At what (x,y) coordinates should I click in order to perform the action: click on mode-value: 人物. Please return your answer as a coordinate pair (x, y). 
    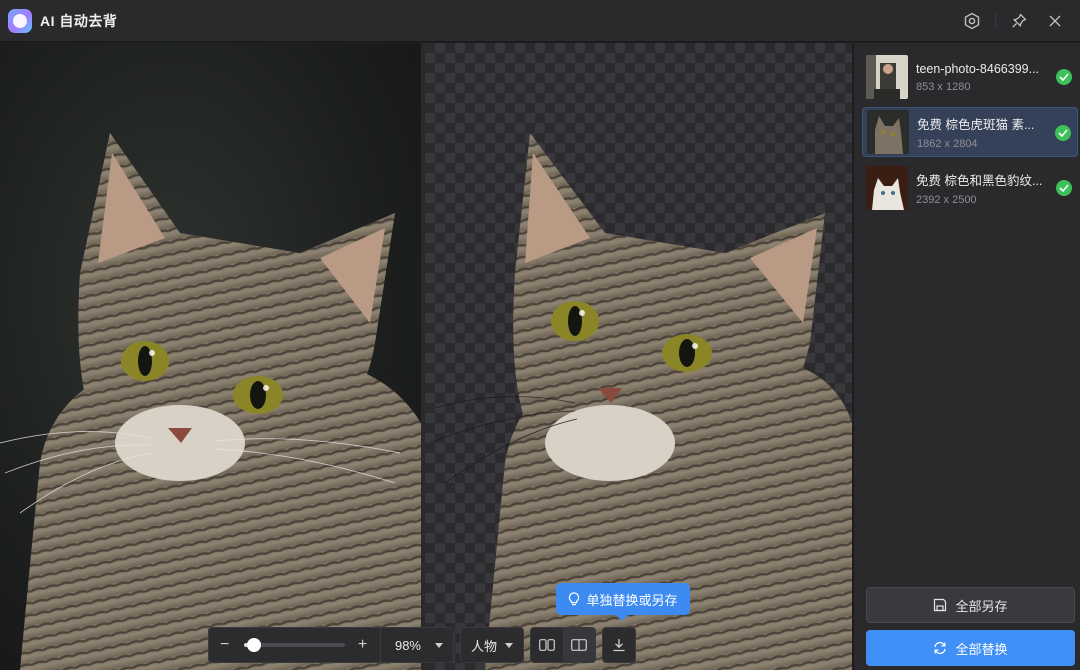
    Looking at the image, I should click on (484, 646).